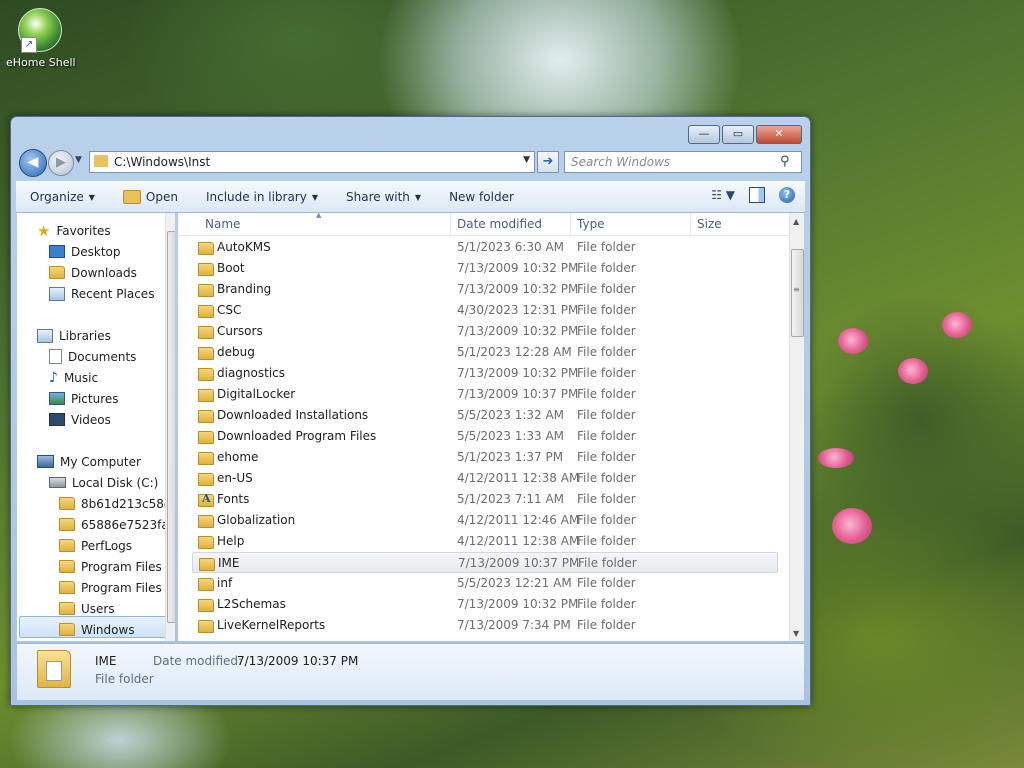 This screenshot has width=1024, height=768. What do you see at coordinates (484, 478) in the screenshot?
I see `file-row: en-US 4/12/2011 12:38 AM File folder` at bounding box center [484, 478].